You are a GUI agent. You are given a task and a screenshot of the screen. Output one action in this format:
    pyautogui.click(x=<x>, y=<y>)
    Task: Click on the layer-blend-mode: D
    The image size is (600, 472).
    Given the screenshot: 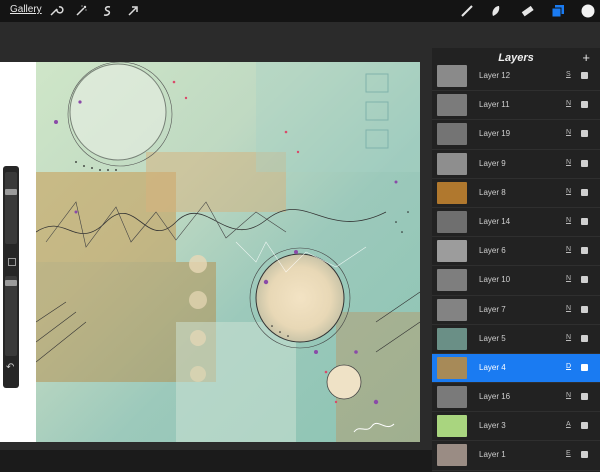 What is the action you would take?
    pyautogui.click(x=568, y=366)
    